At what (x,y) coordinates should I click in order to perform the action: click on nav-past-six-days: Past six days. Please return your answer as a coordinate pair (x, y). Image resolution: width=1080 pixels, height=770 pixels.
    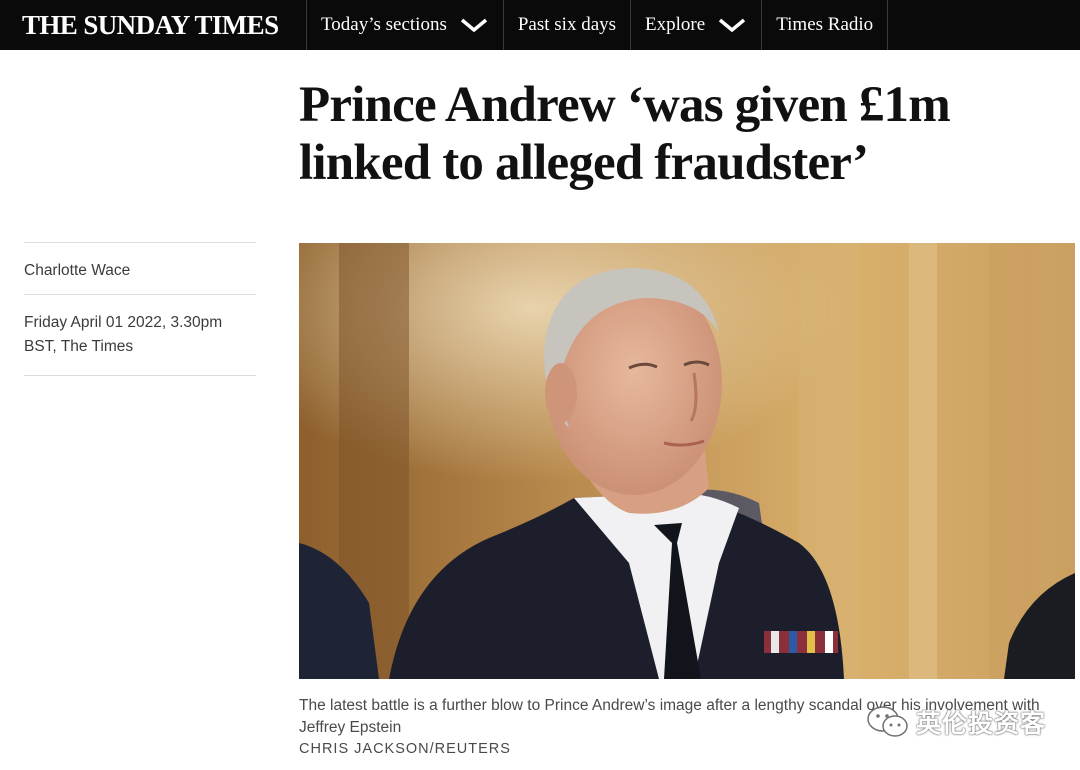
    Looking at the image, I should click on (566, 25).